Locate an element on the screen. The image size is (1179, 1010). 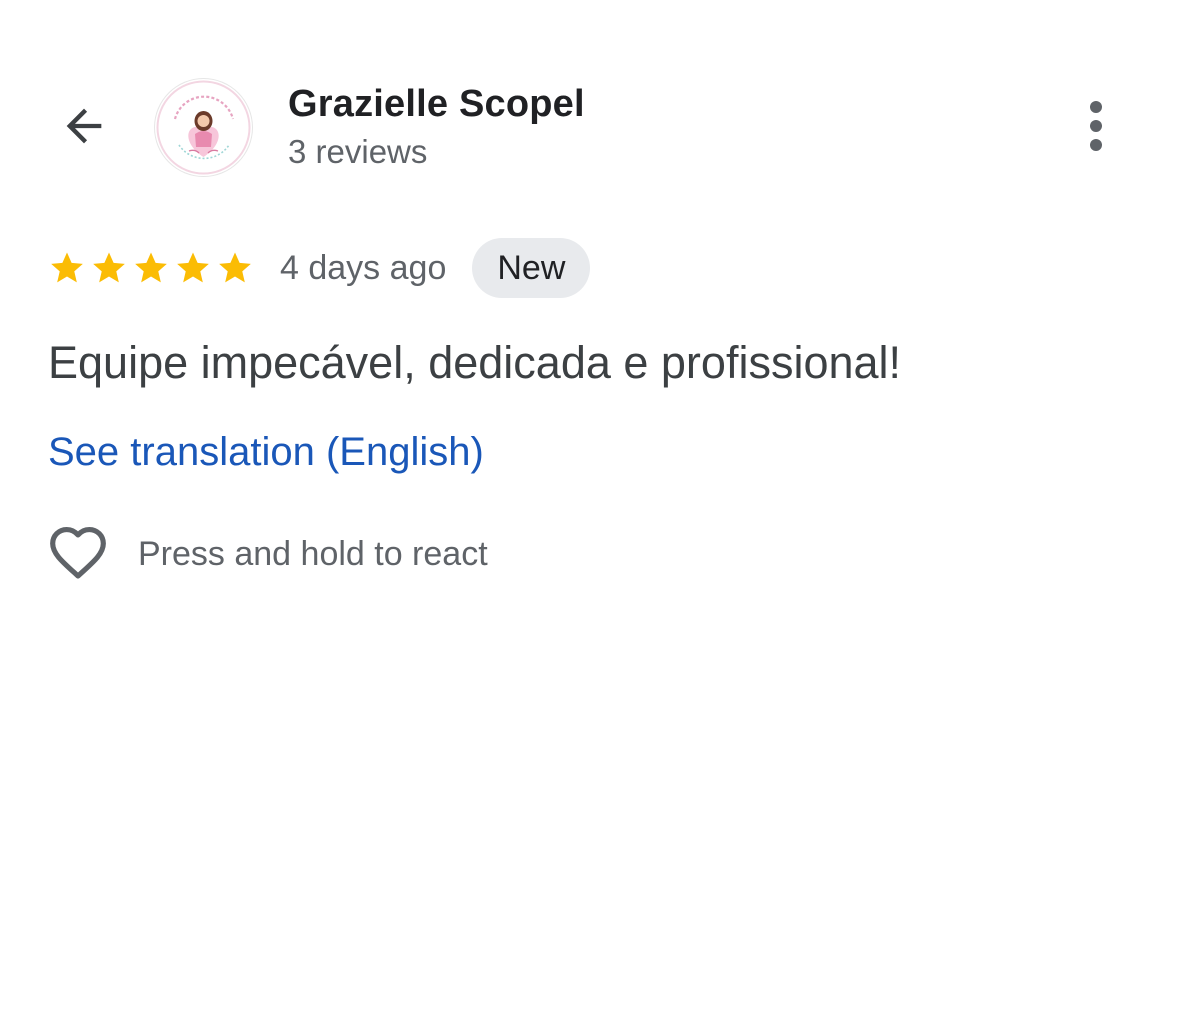
back-button is located at coordinates (84, 128).